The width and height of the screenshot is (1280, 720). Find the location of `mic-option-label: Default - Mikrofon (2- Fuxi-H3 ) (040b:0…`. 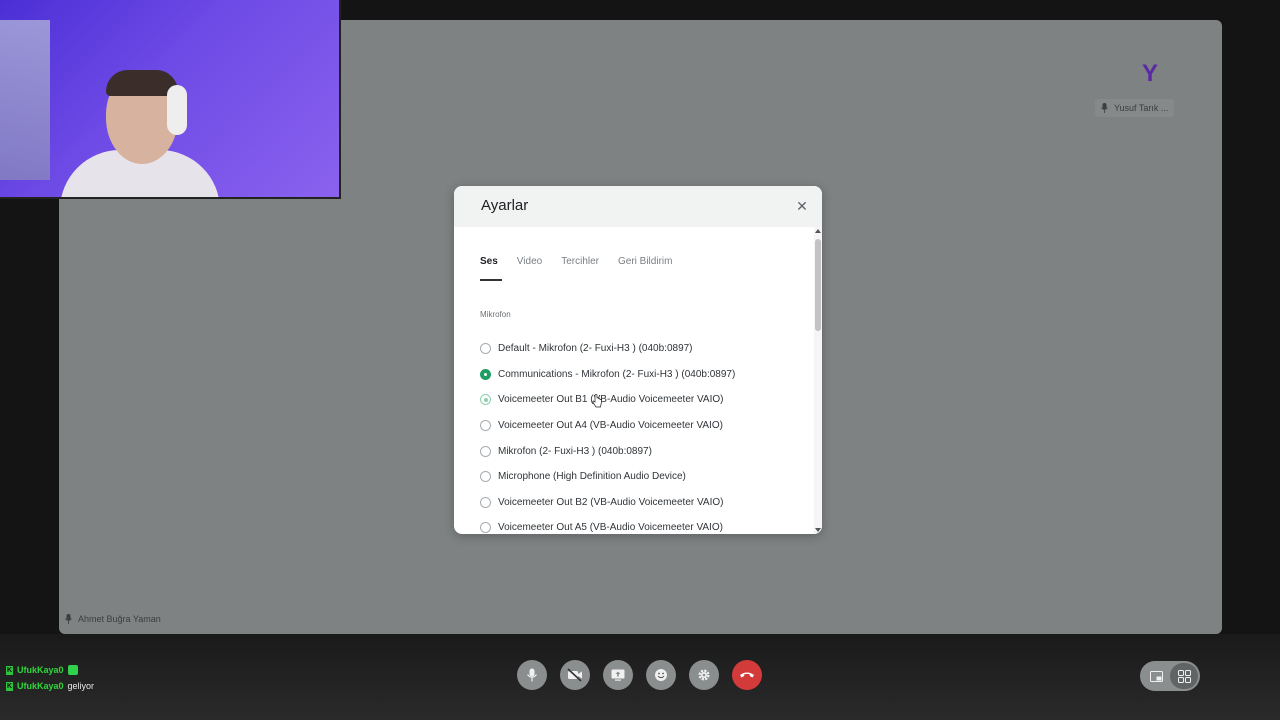

mic-option-label: Default - Mikrofon (2- Fuxi-H3 ) (040b:0… is located at coordinates (595, 349).